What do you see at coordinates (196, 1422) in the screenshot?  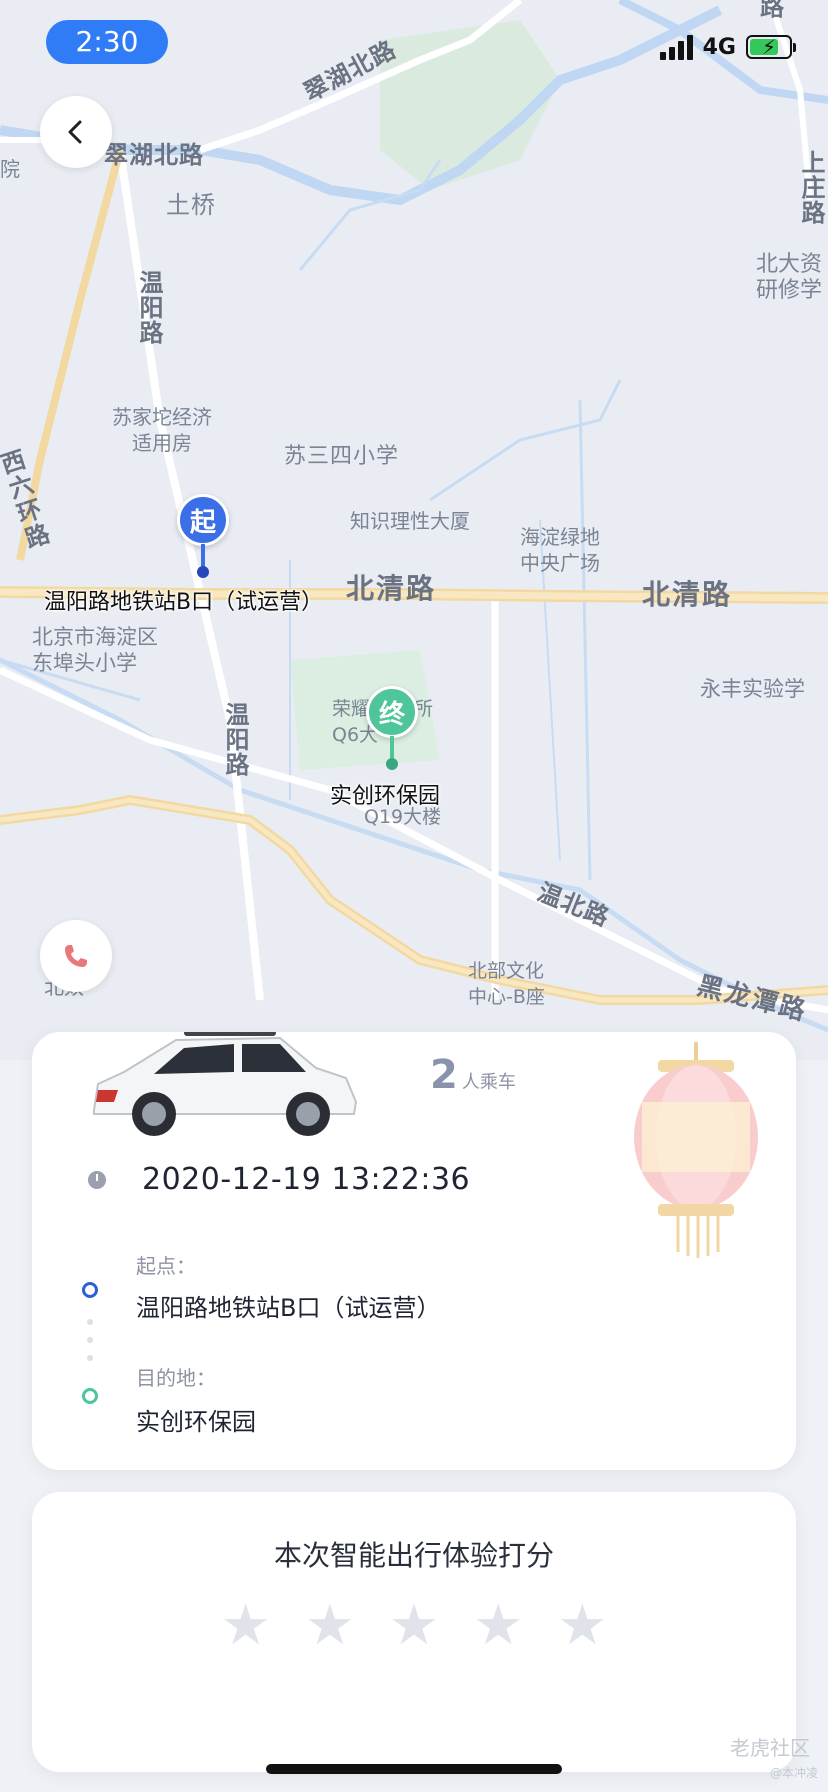 I see `destination-value: 实创环保园` at bounding box center [196, 1422].